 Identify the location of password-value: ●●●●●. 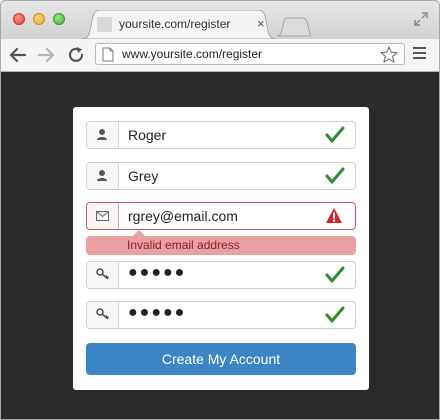
(157, 273).